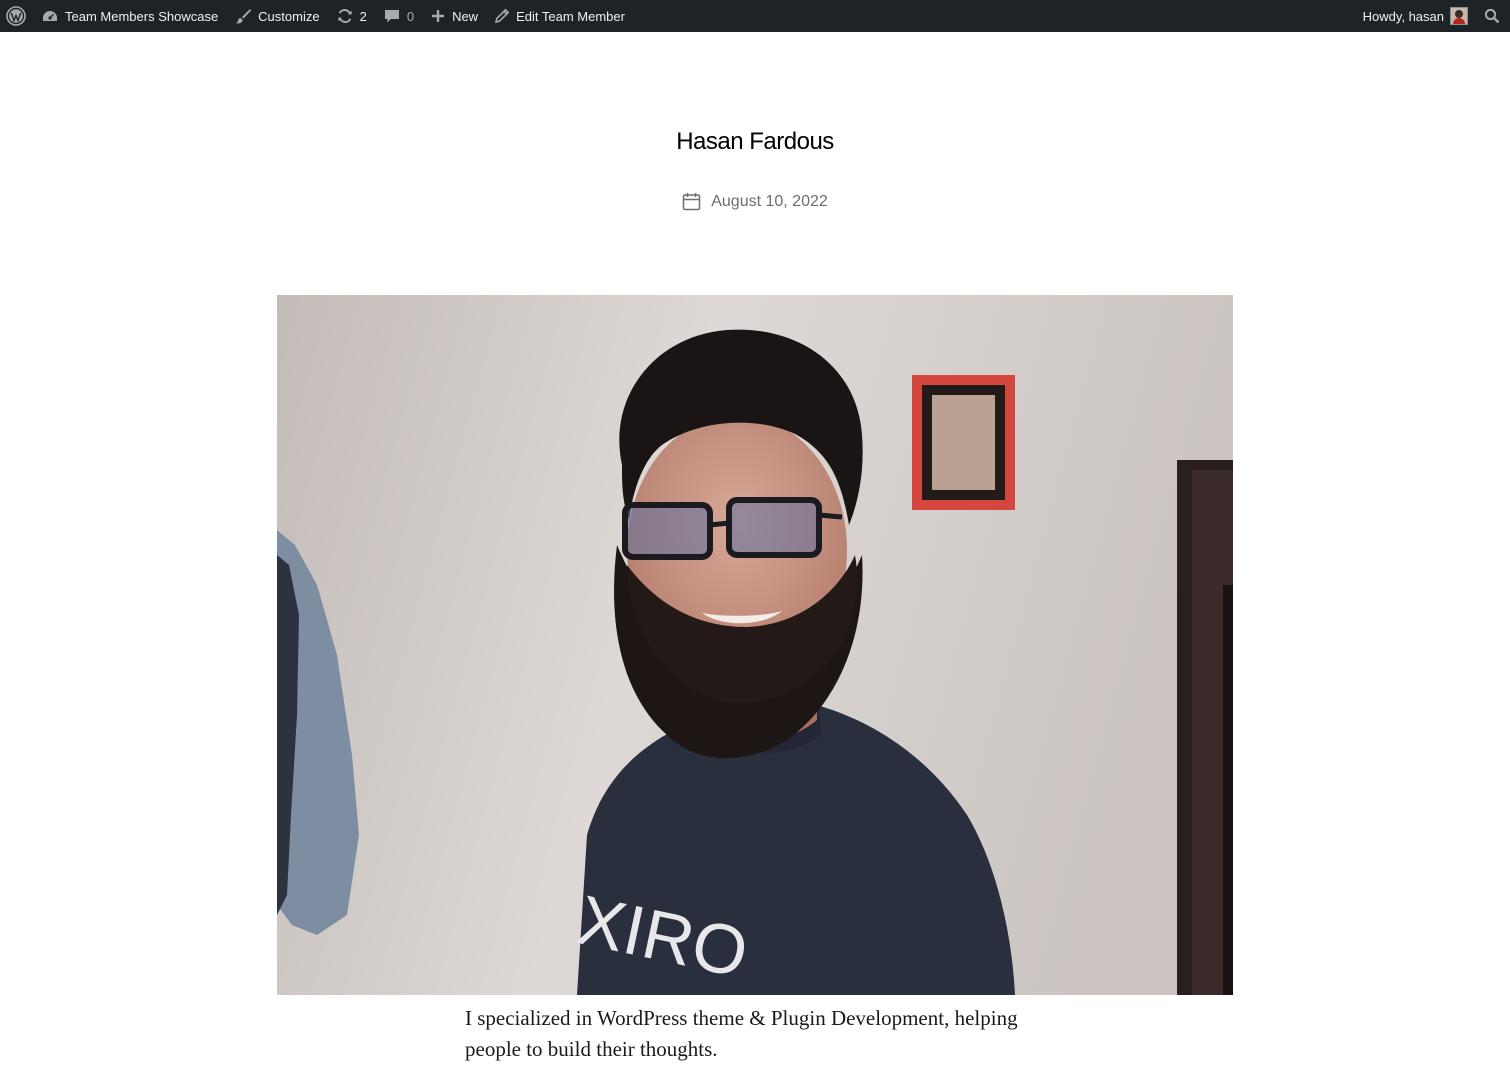 This screenshot has height=1080, width=1510. What do you see at coordinates (243, 16) in the screenshot?
I see `paintbrush-icon` at bounding box center [243, 16].